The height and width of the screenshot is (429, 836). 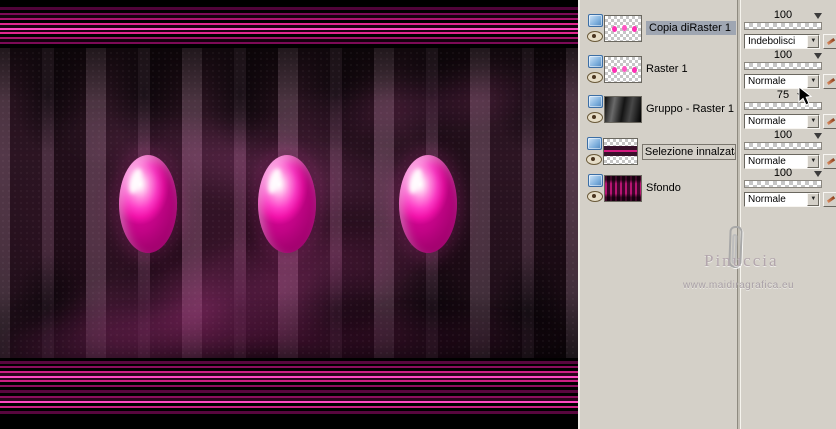 I want to click on layer-name: Raster 1, so click(x=691, y=69).